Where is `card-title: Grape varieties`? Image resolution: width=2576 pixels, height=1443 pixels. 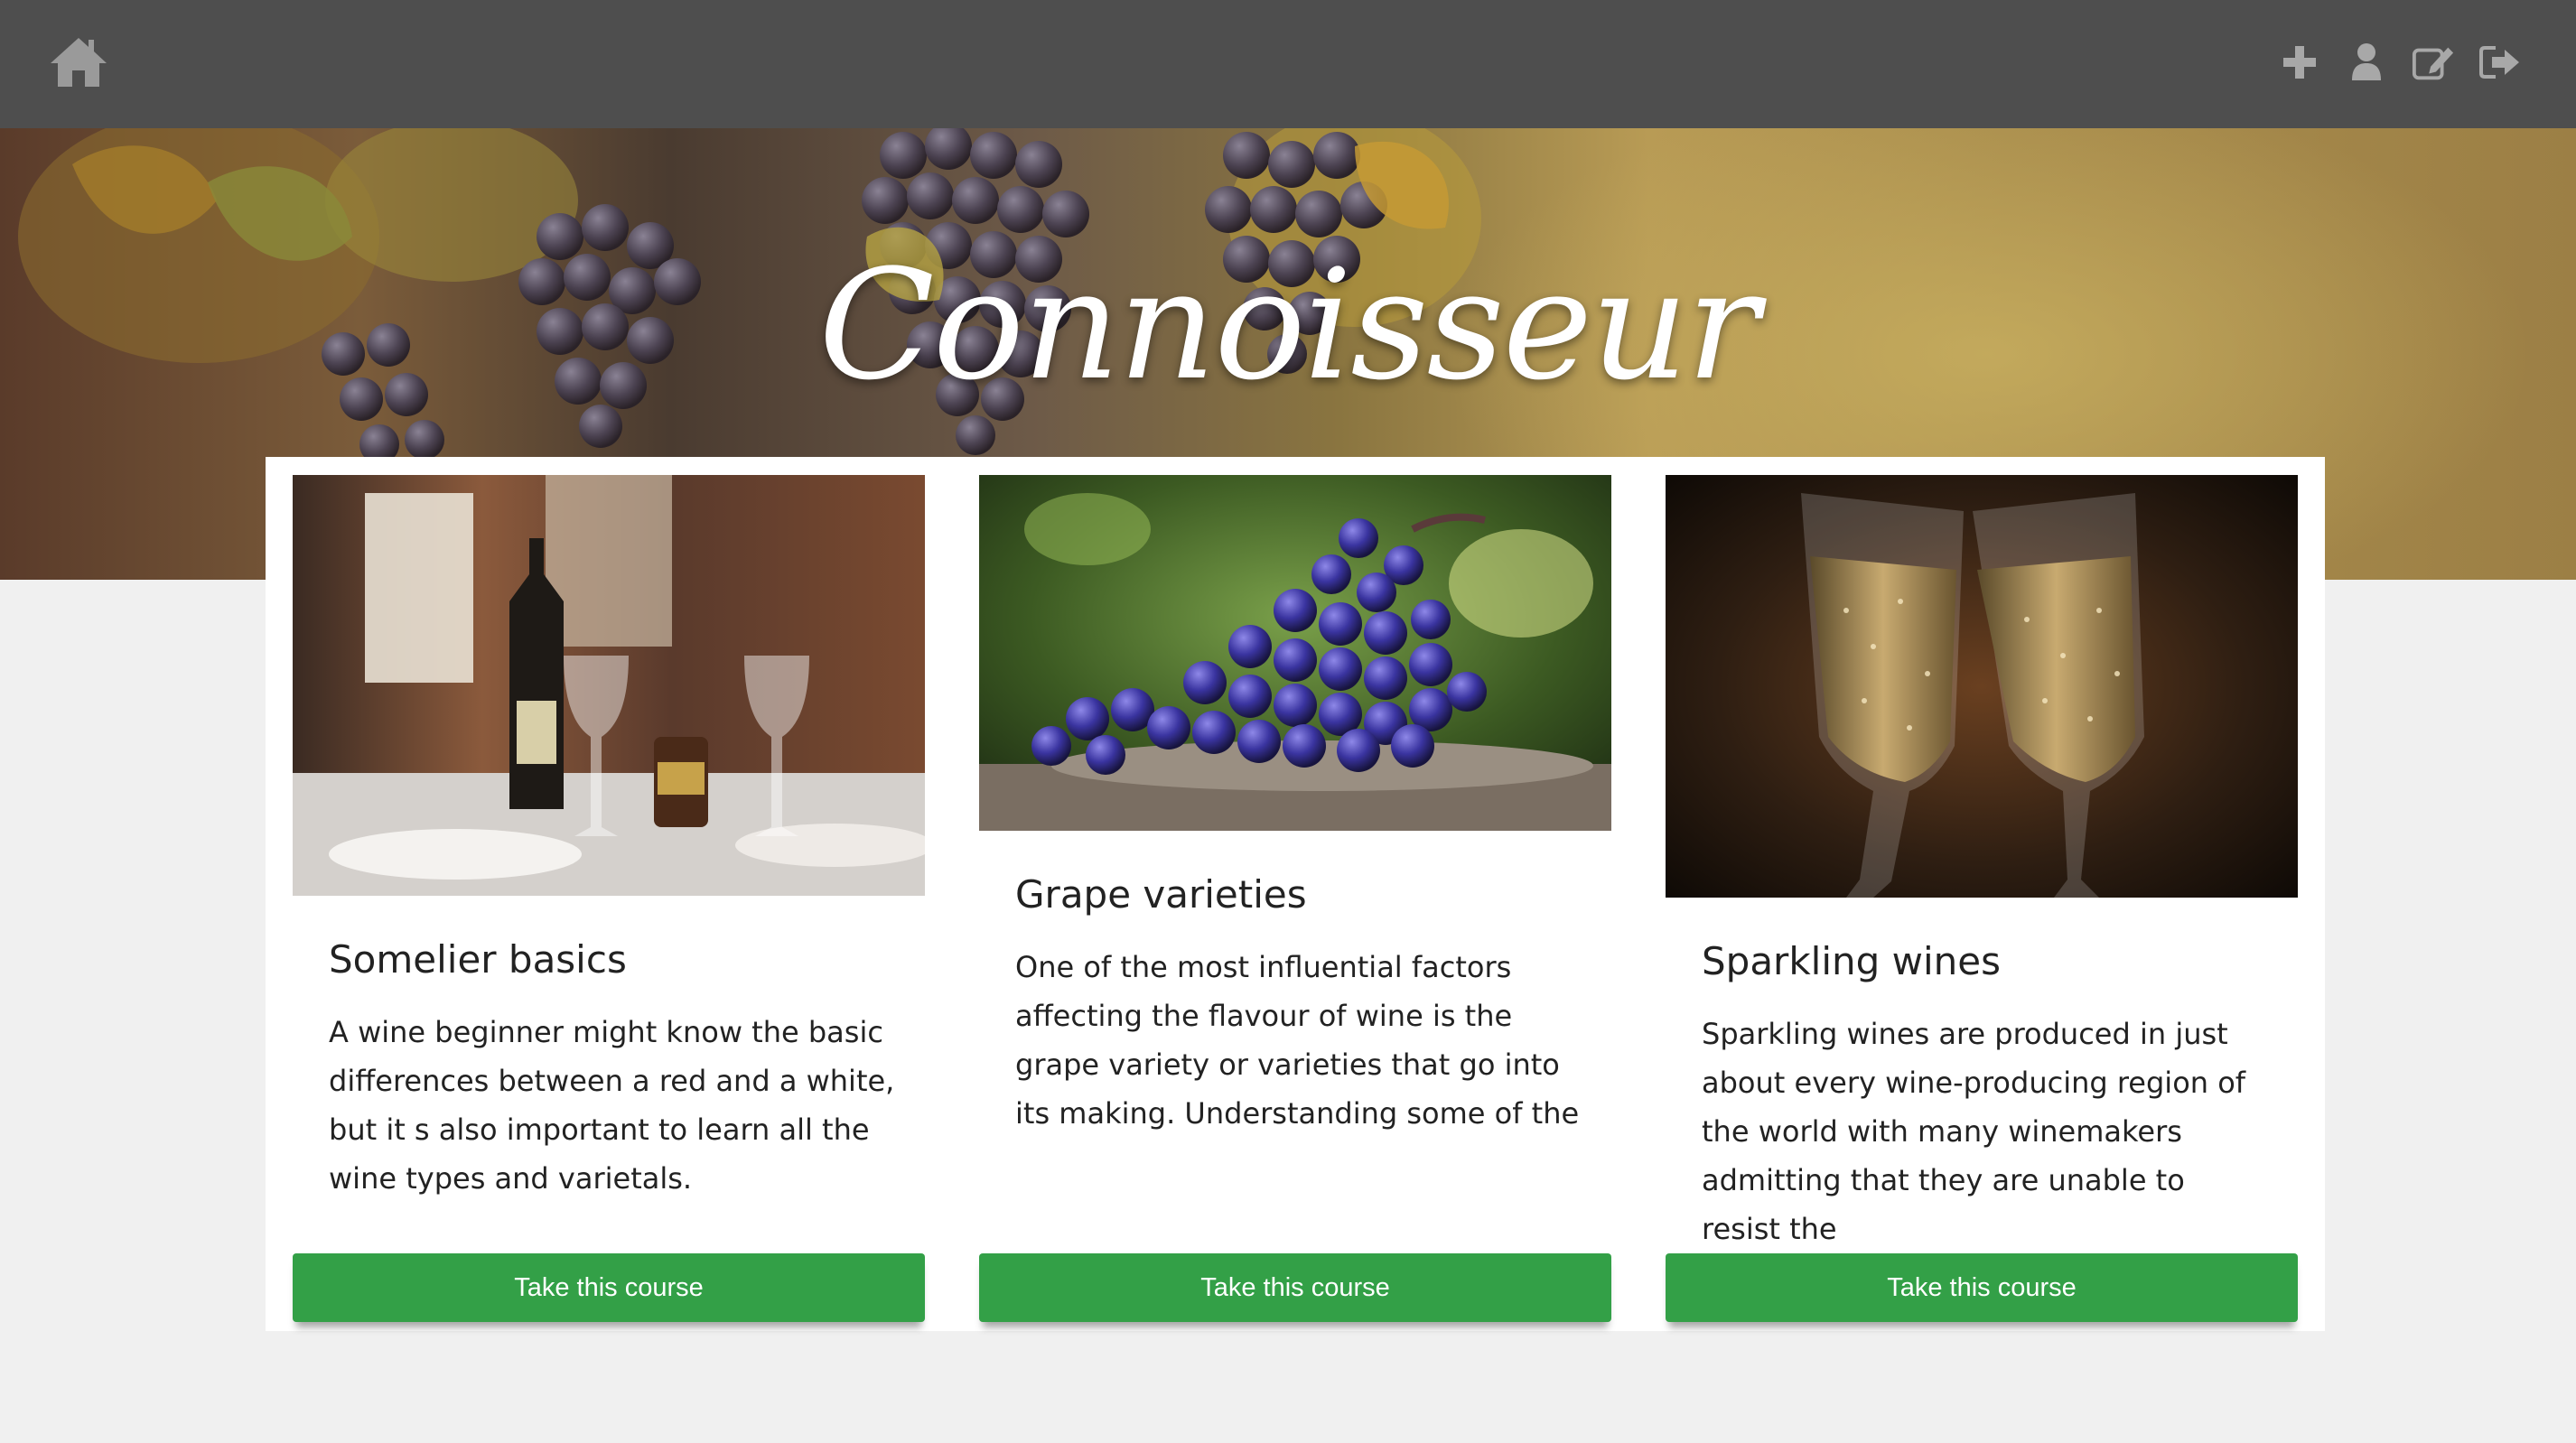
card-title: Grape varieties is located at coordinates (1161, 894).